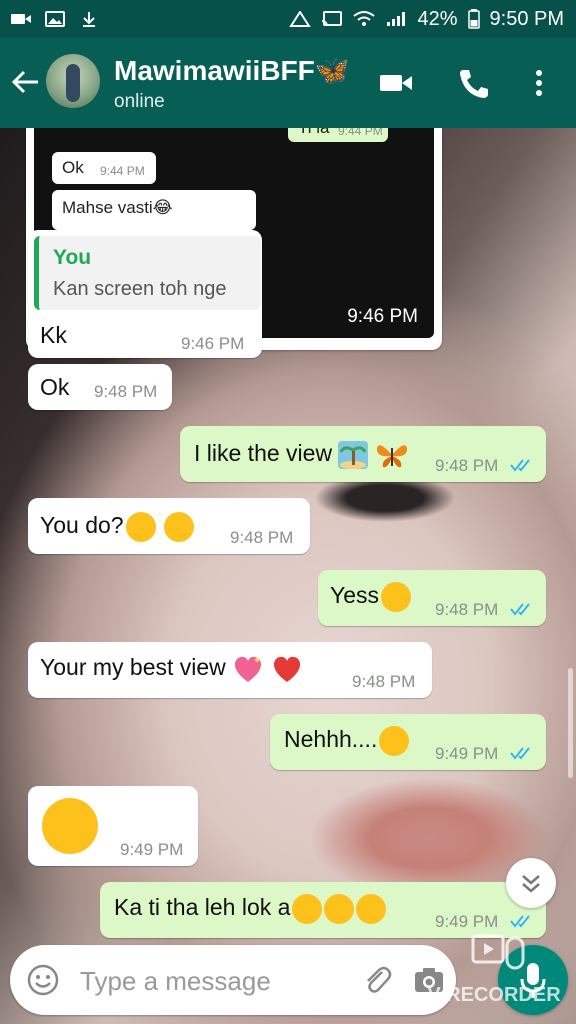 Image resolution: width=576 pixels, height=1024 pixels. I want to click on contact-avatar, so click(73, 81).